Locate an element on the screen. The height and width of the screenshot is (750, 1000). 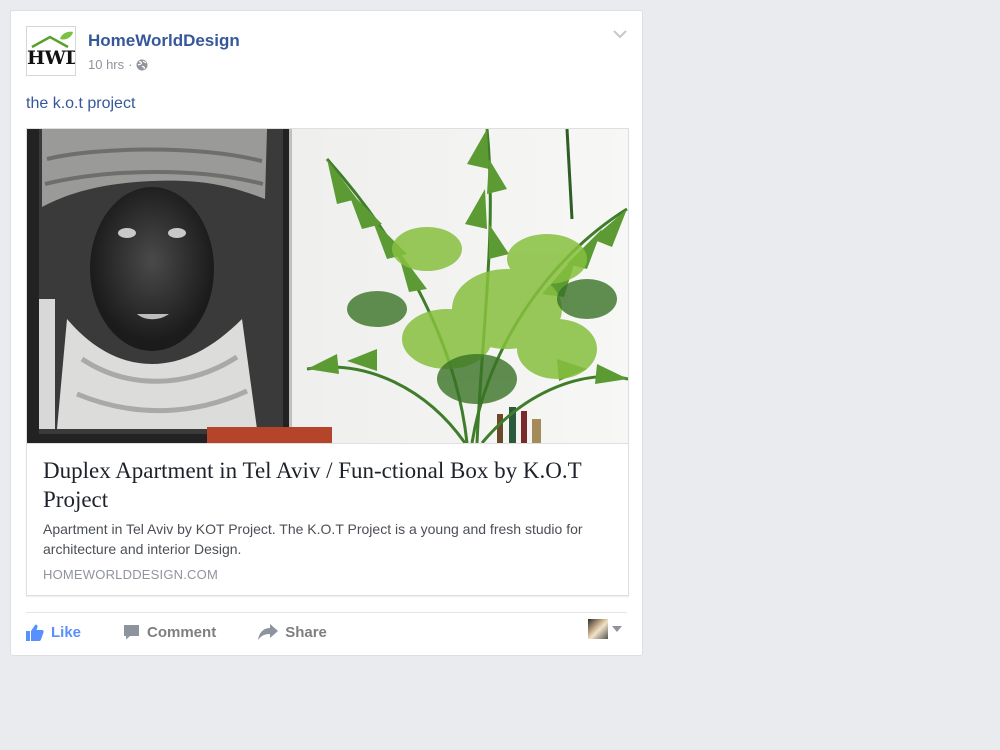
logo-text: HWD is located at coordinates (51, 58).